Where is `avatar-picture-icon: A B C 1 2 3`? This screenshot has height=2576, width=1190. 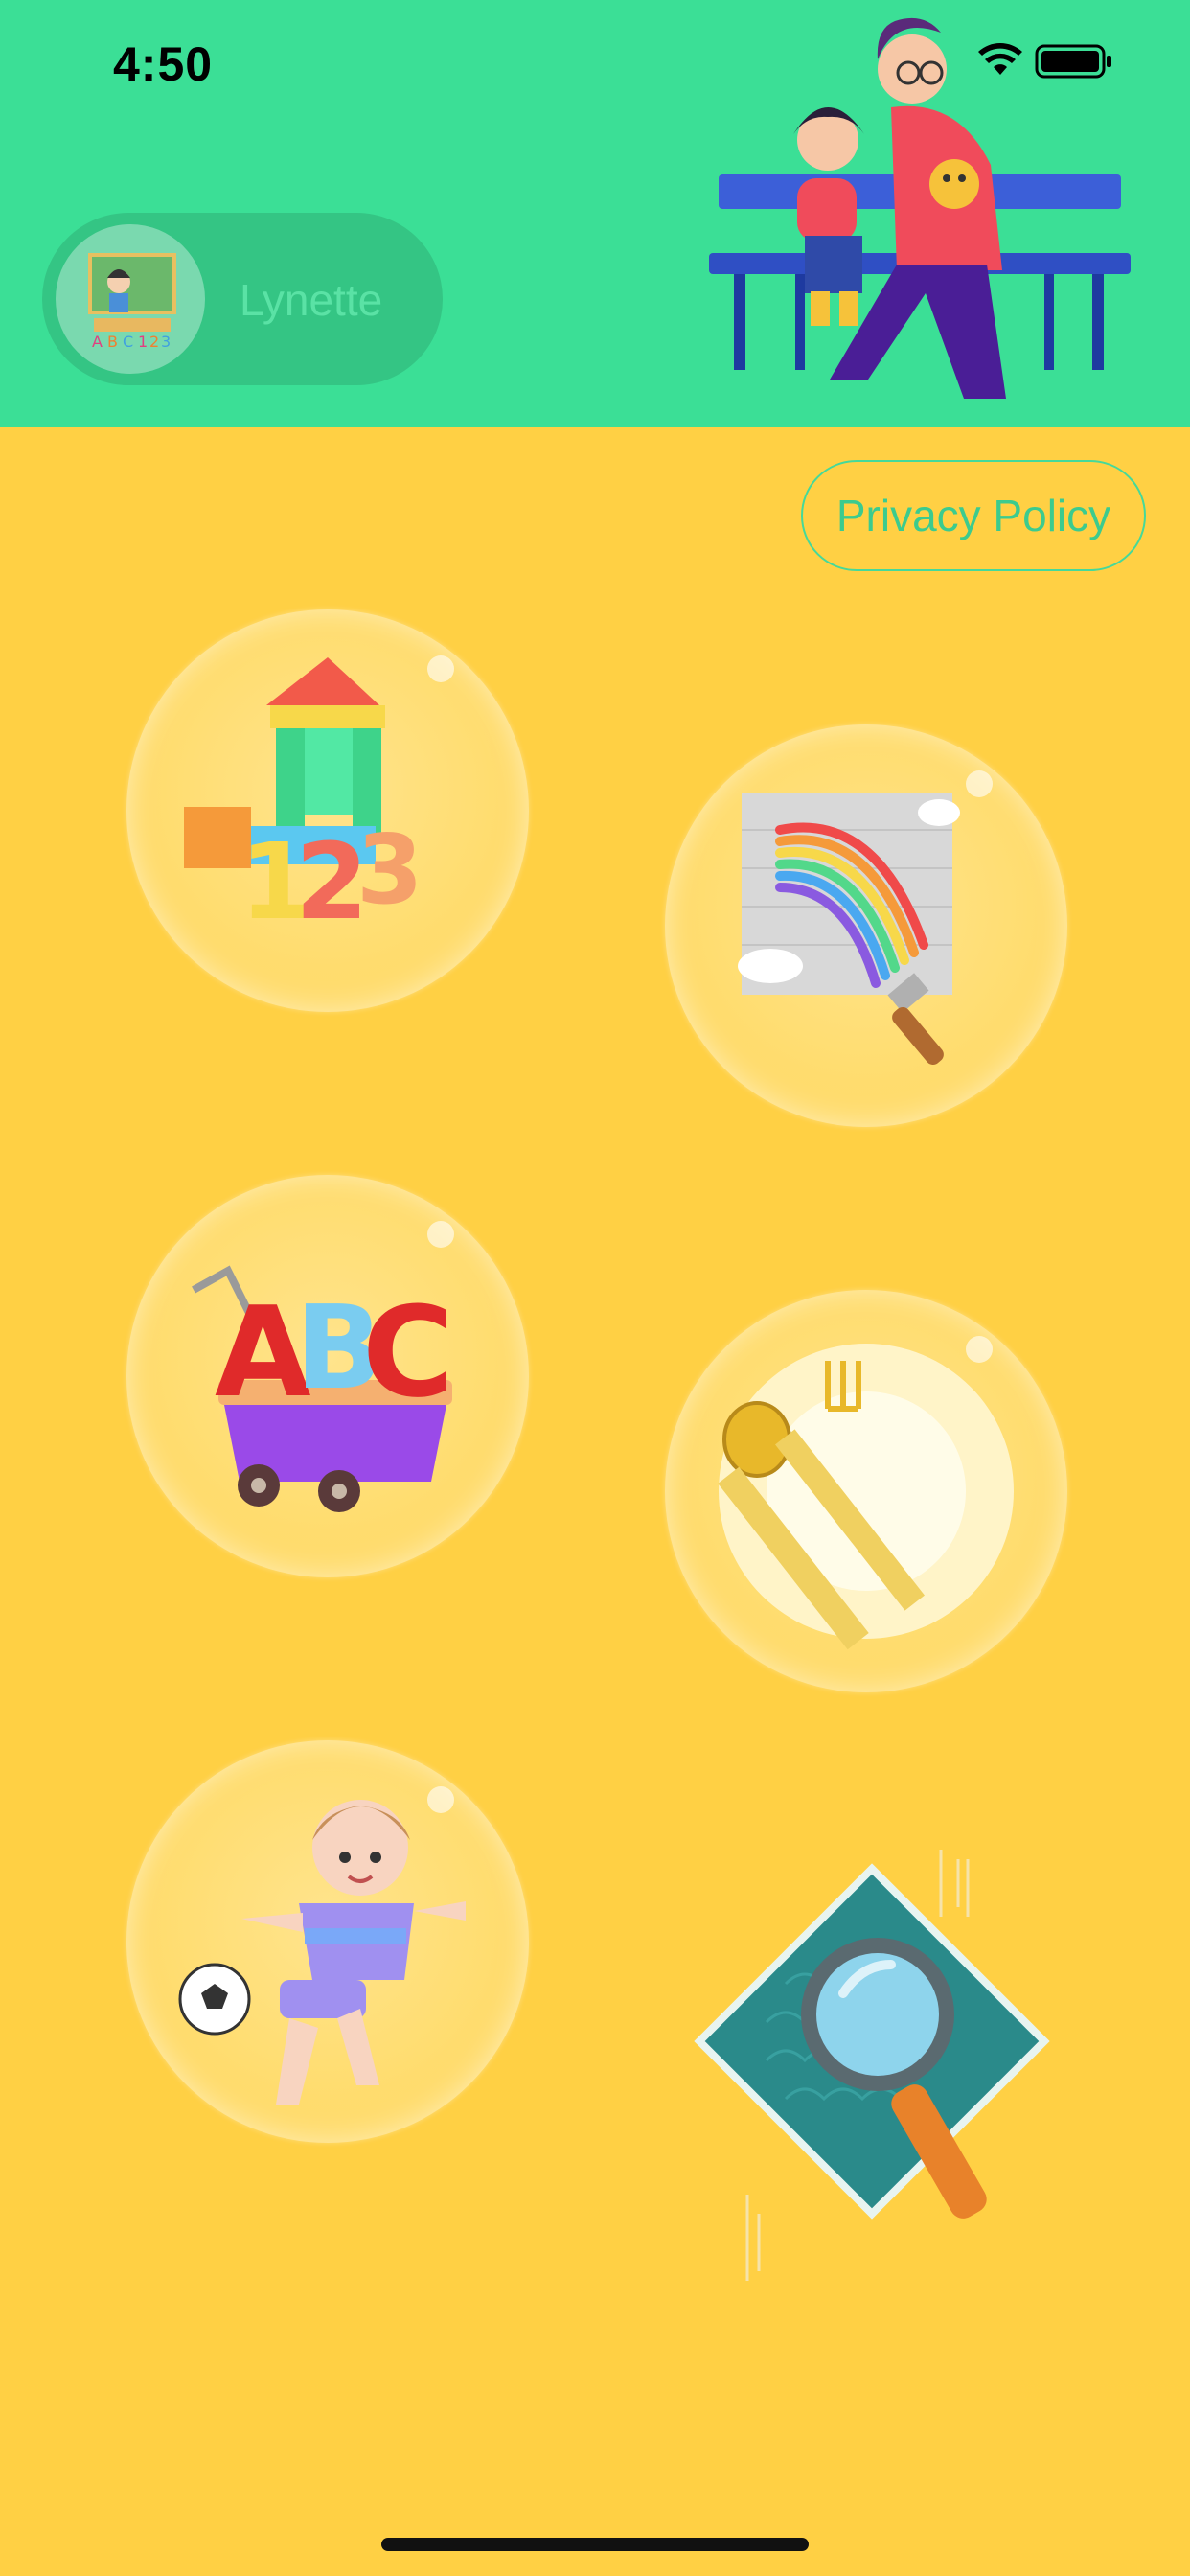 avatar-picture-icon: A B C 1 2 3 is located at coordinates (132, 302).